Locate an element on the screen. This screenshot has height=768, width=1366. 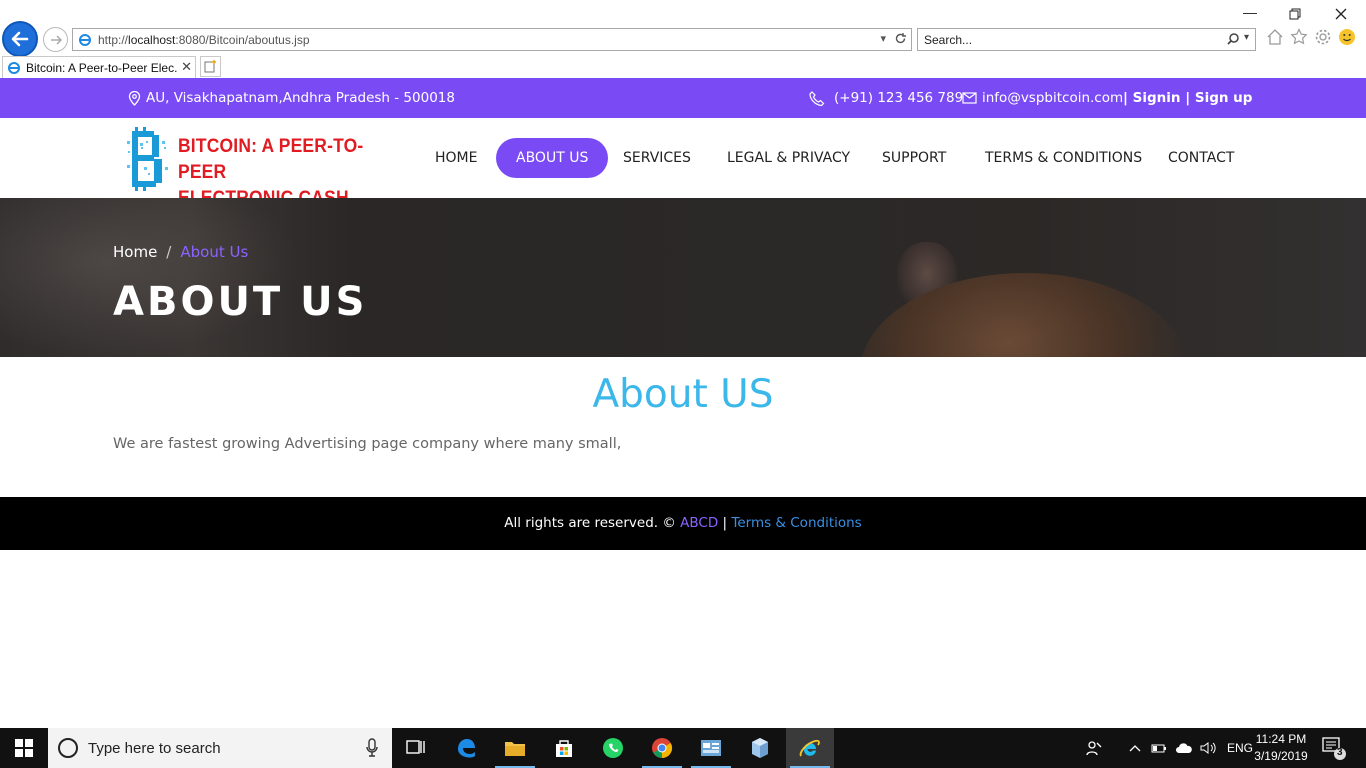
control-panel-icon is located at coordinates (711, 748).